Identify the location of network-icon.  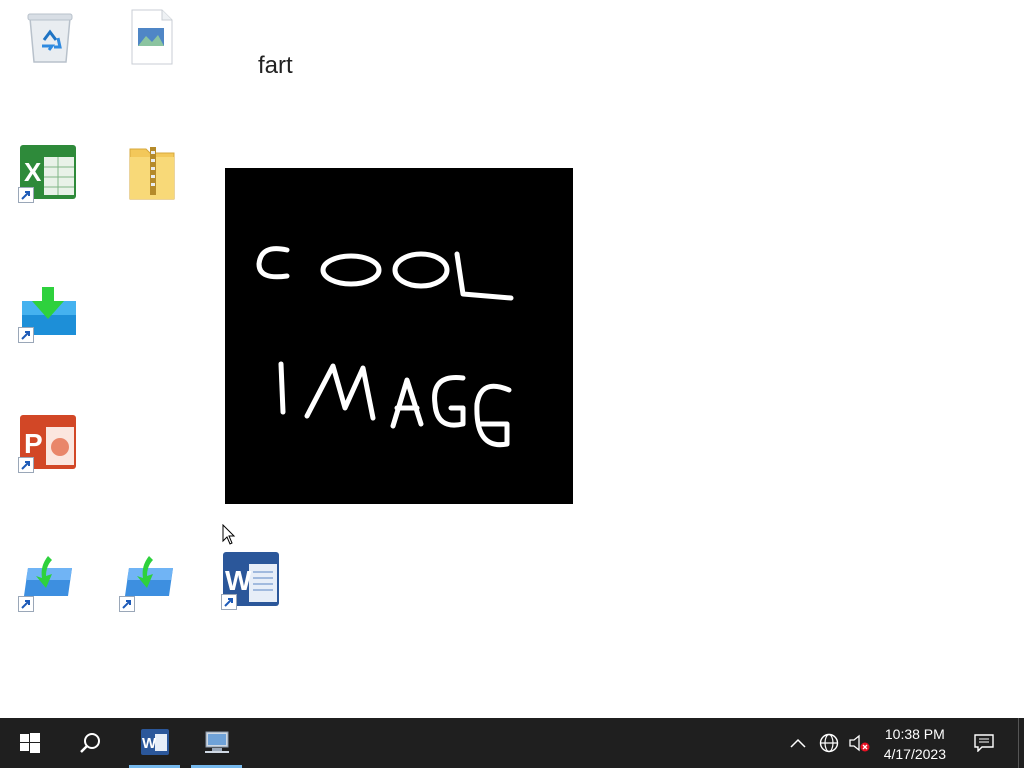
(829, 743).